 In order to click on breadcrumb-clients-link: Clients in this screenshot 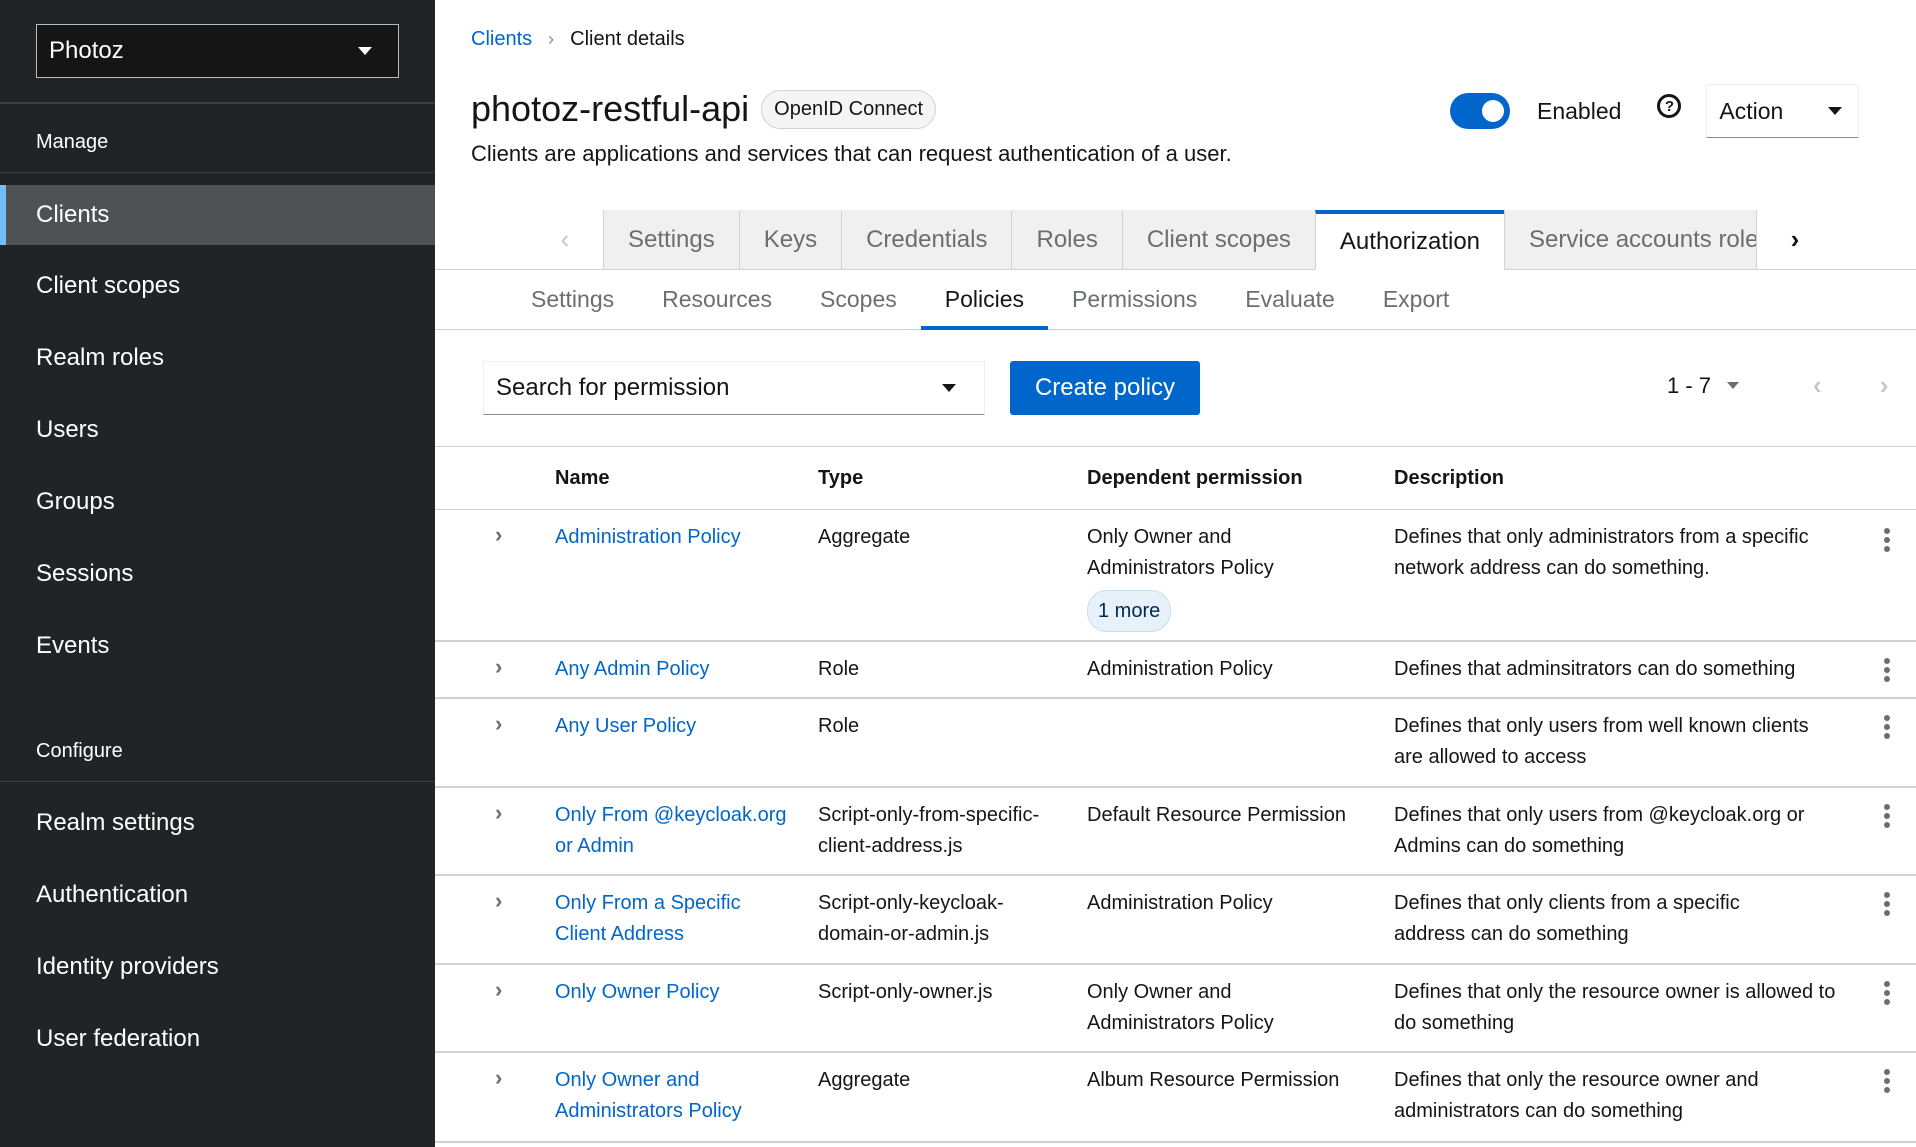, I will do `click(501, 39)`.